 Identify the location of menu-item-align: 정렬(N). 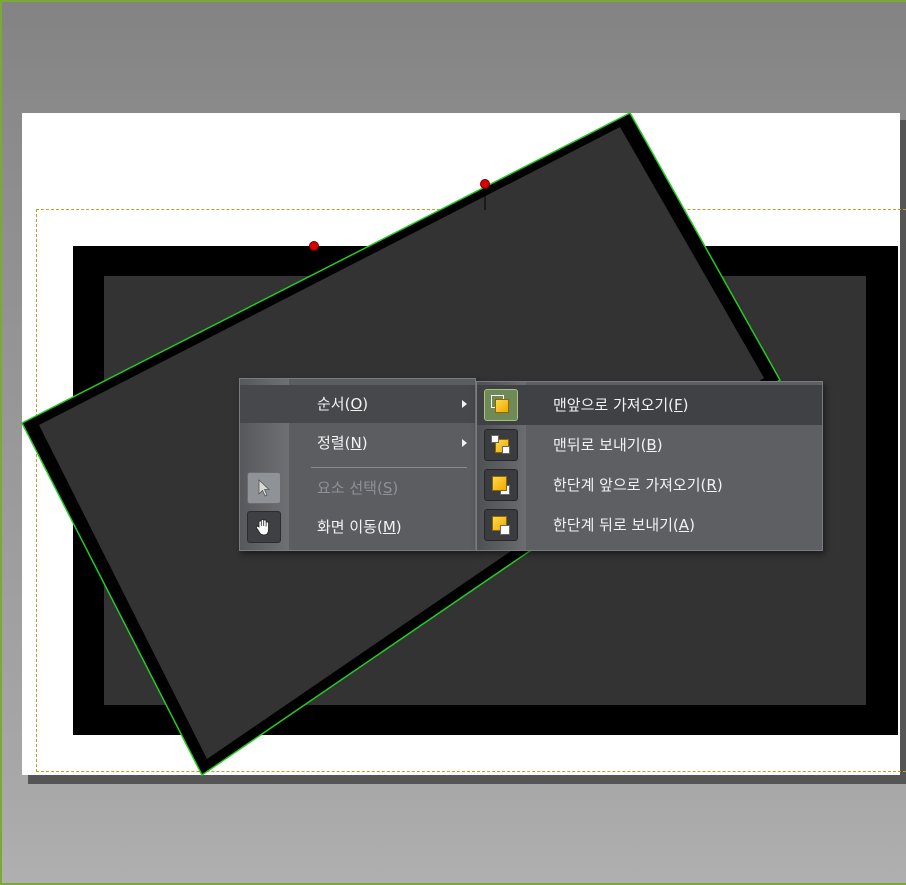
(357, 443).